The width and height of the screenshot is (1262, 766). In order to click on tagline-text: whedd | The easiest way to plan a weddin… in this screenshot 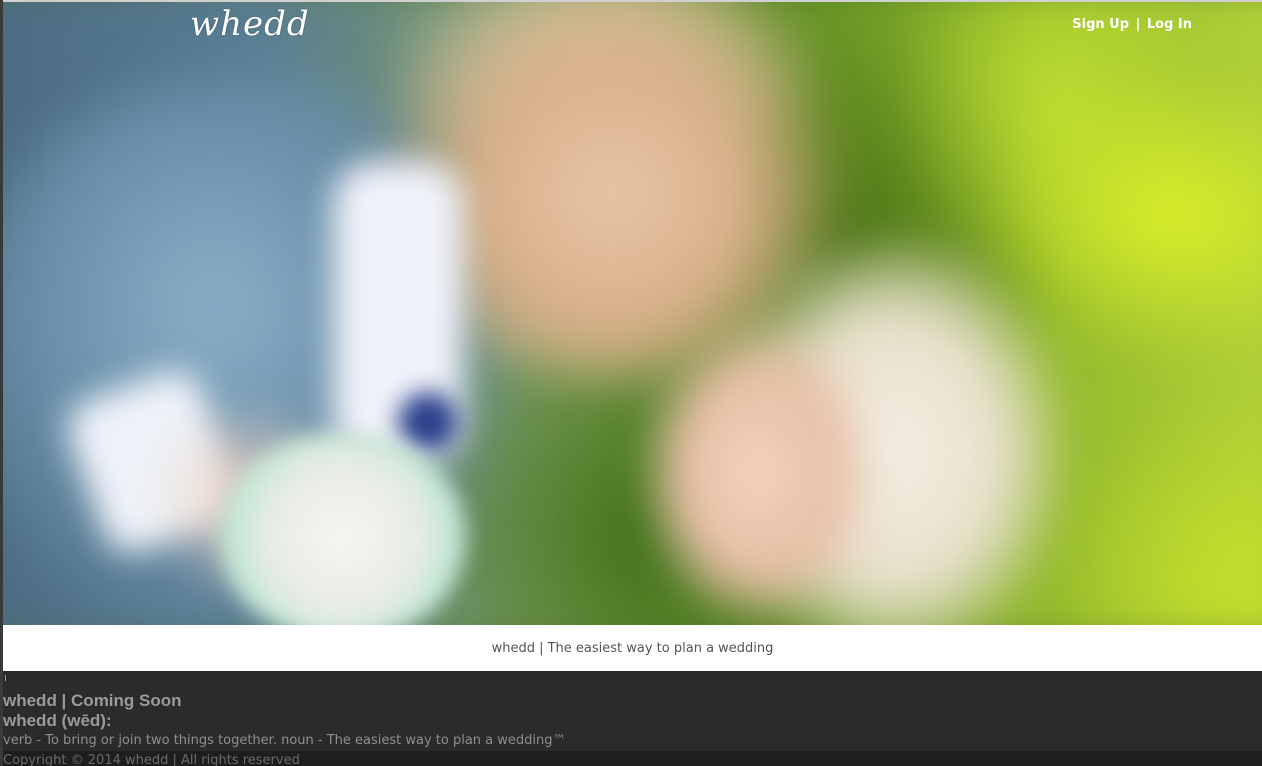, I will do `click(632, 648)`.